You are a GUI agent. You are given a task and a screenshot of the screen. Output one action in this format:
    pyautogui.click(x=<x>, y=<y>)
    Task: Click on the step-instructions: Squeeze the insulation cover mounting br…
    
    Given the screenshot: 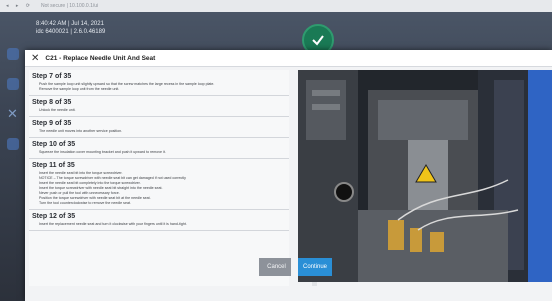 What is the action you would take?
    pyautogui.click(x=159, y=154)
    